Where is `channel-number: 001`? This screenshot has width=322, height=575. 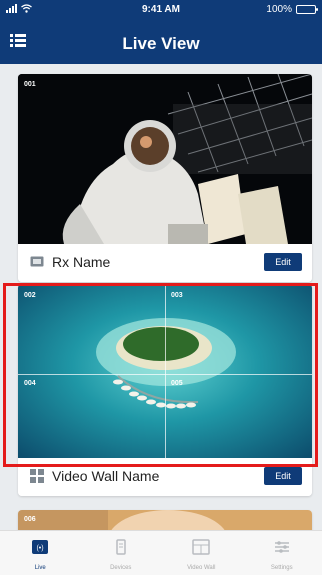 channel-number: 001 is located at coordinates (30, 84).